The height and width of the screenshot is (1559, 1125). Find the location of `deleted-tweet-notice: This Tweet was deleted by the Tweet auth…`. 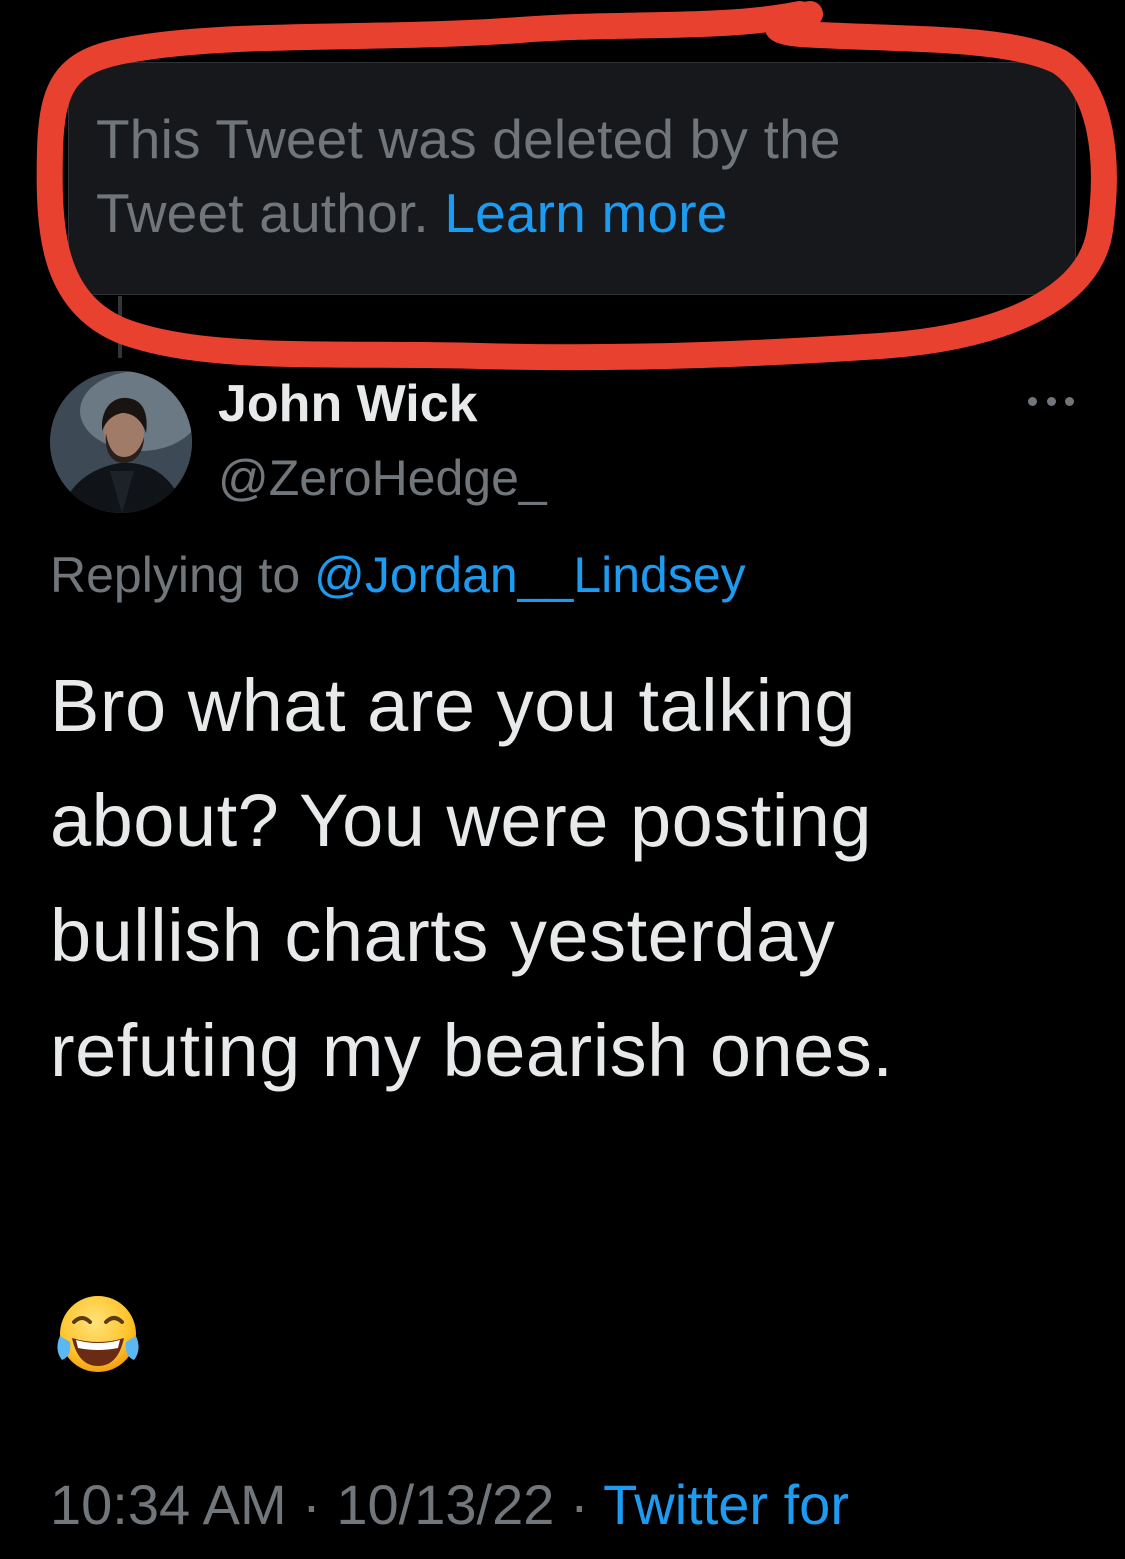

deleted-tweet-notice: This Tweet was deleted by the Tweet auth… is located at coordinates (546, 176).